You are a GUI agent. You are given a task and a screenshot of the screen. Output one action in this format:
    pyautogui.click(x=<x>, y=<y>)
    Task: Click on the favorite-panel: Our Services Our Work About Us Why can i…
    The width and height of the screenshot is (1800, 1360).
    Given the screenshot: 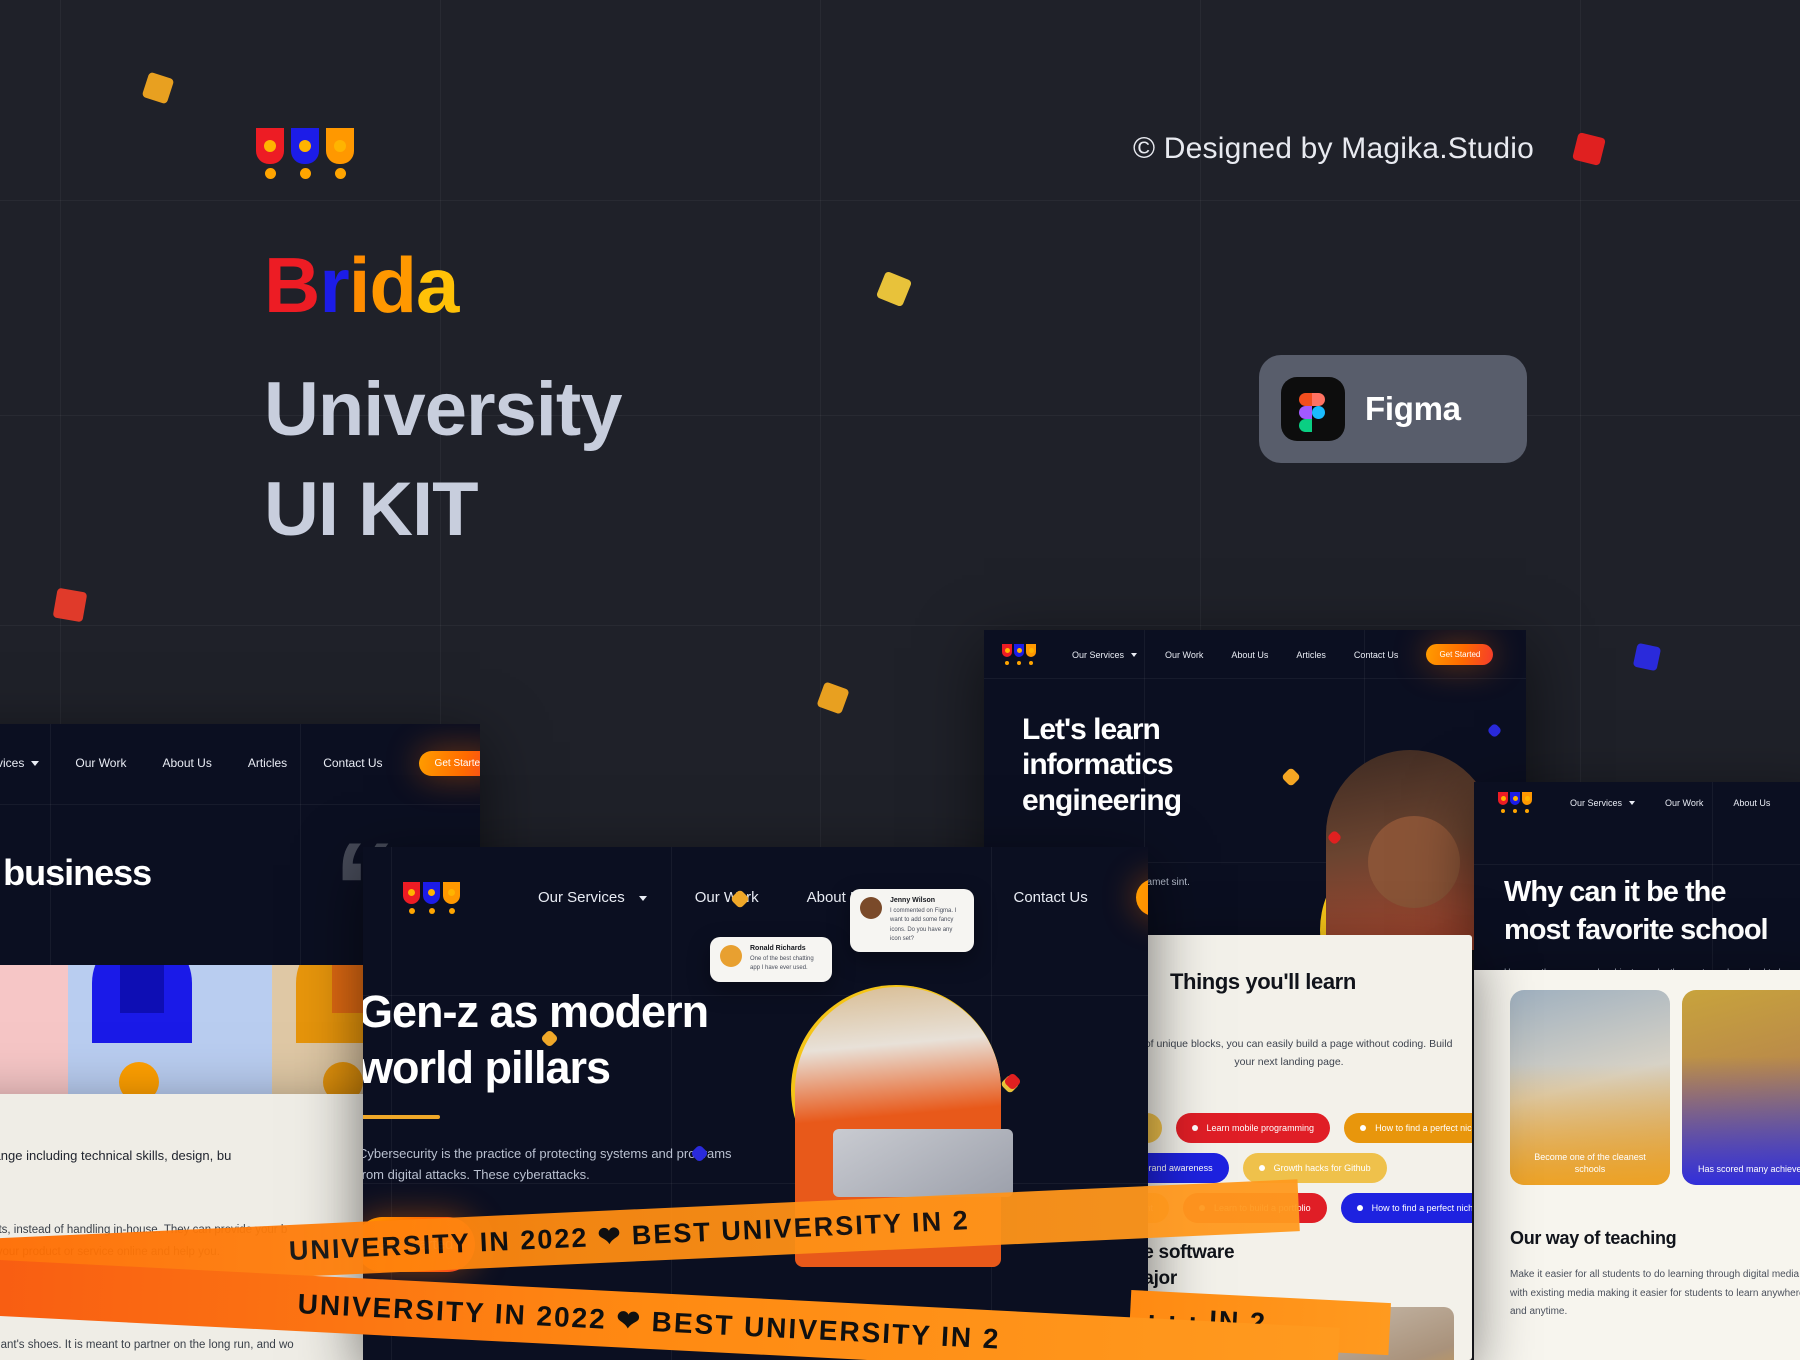 What is the action you would take?
    pyautogui.click(x=1637, y=887)
    